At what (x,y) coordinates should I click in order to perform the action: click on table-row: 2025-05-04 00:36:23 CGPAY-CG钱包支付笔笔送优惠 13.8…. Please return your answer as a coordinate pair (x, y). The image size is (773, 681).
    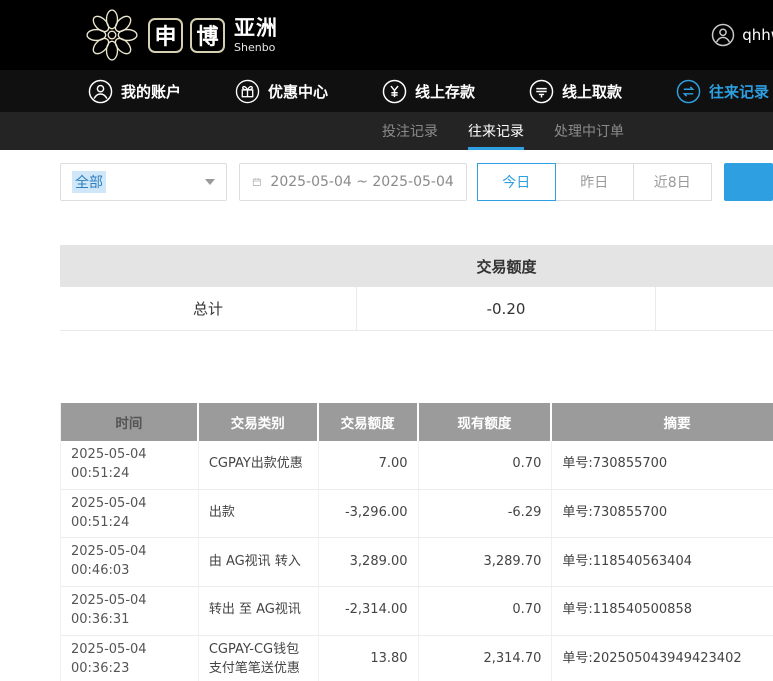
    Looking at the image, I should click on (417, 658).